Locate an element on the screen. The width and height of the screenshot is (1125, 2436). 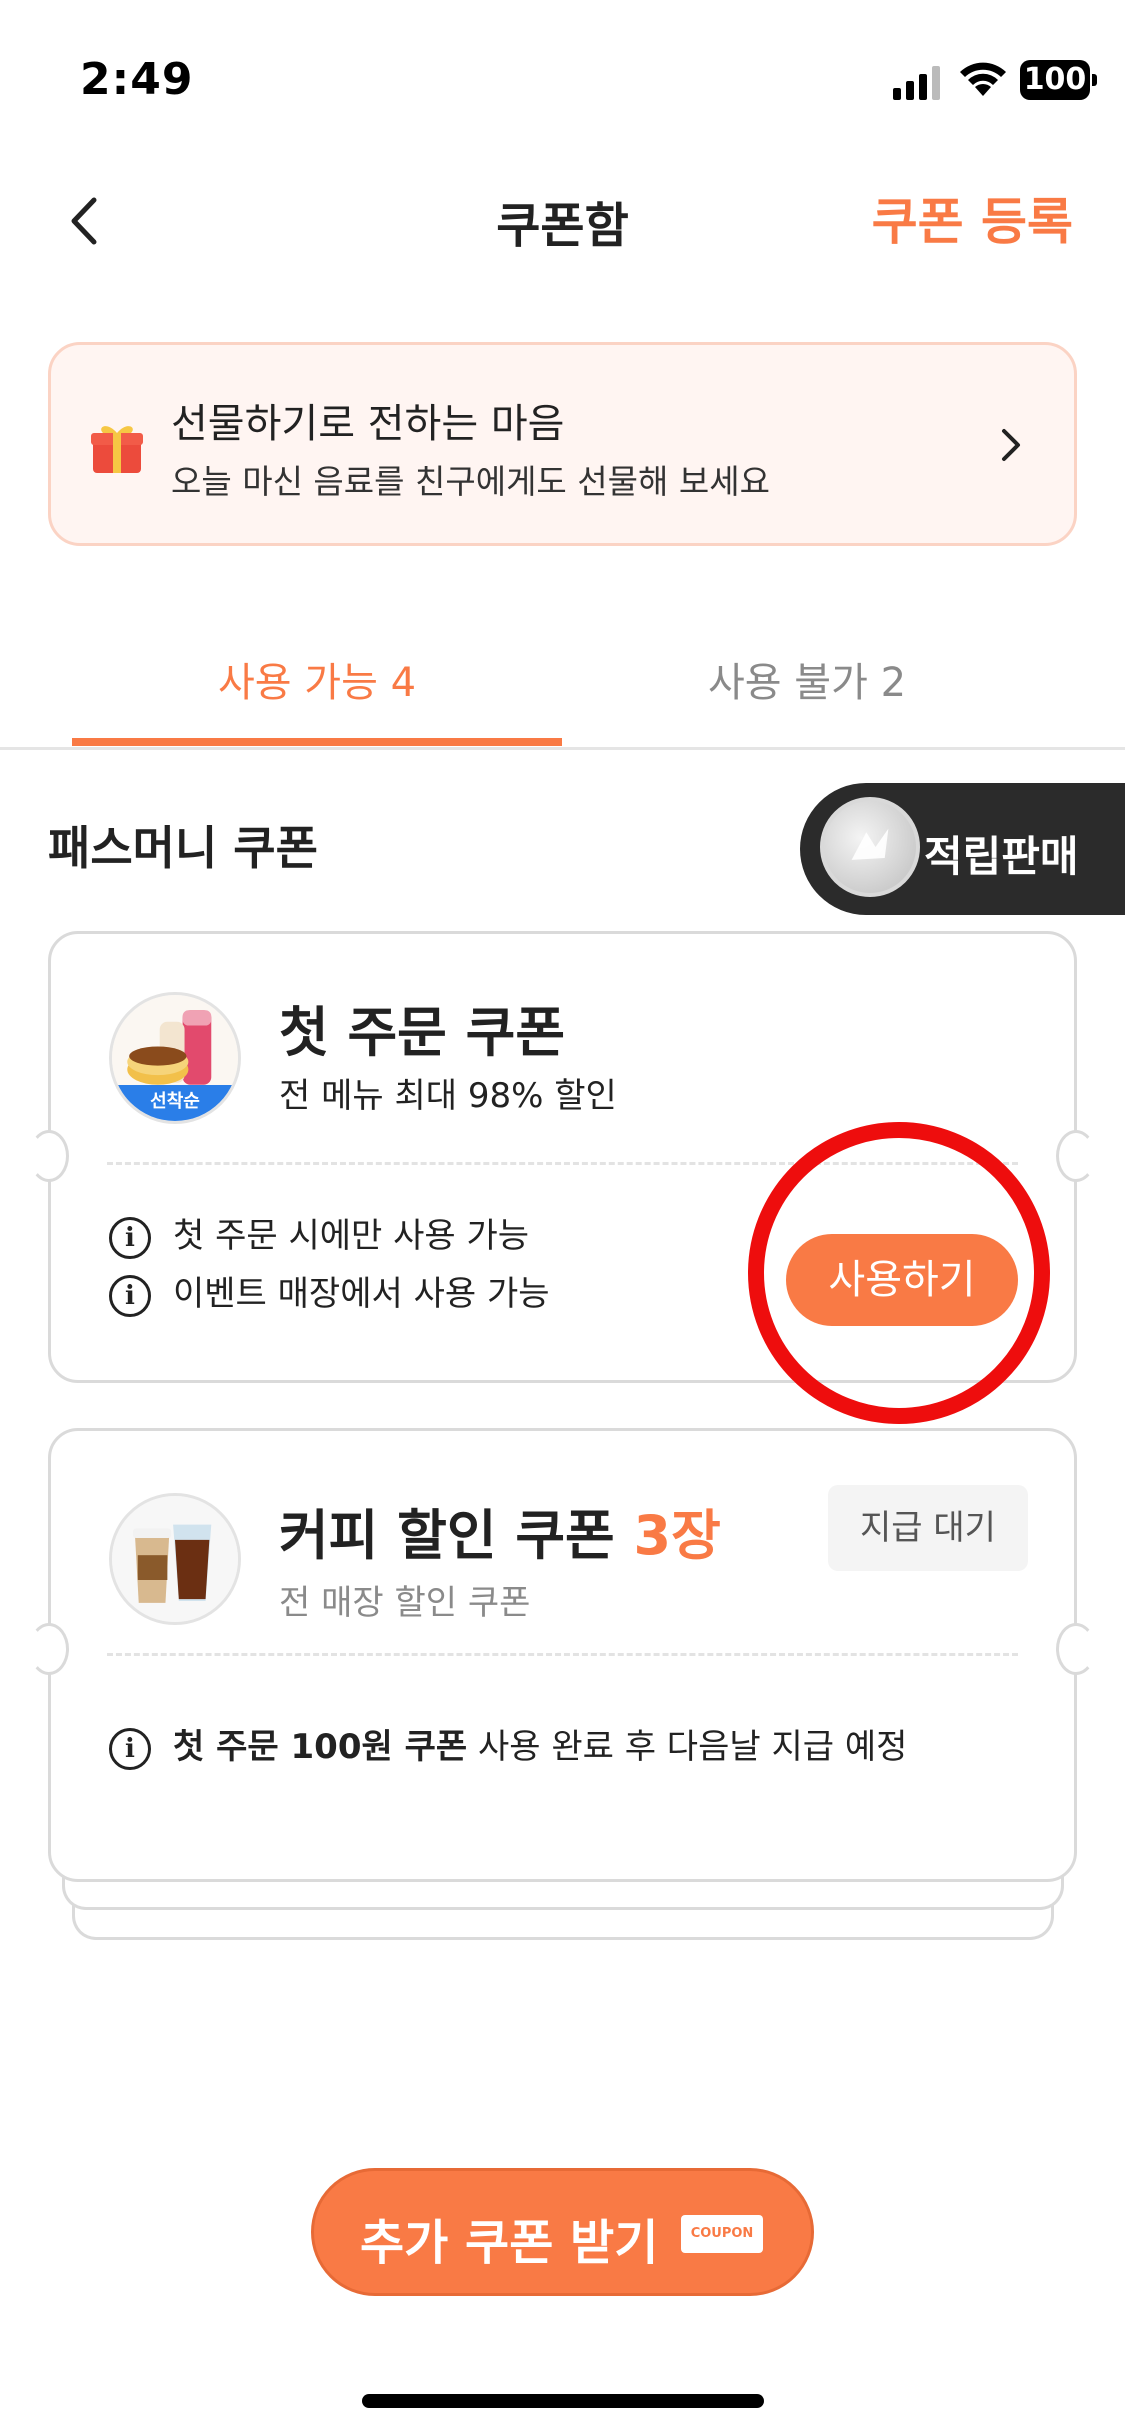
coupon-title-text: 커피 할인 쿠폰 is located at coordinates (447, 1535).